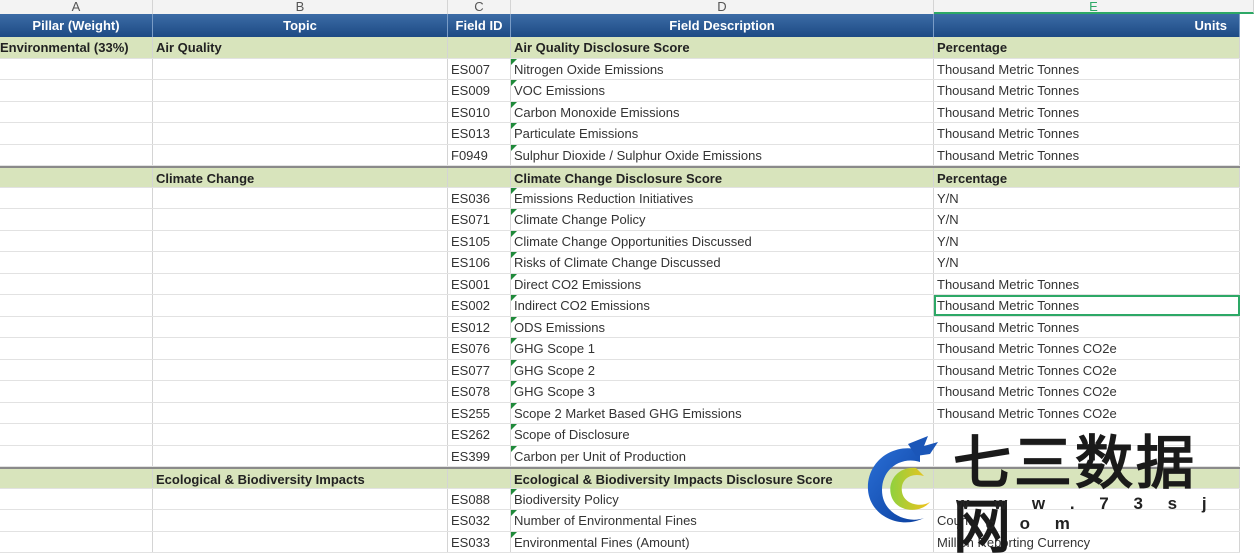  What do you see at coordinates (722, 197) in the screenshot?
I see `cell-field-description: Emissions Reduction Initiatives` at bounding box center [722, 197].